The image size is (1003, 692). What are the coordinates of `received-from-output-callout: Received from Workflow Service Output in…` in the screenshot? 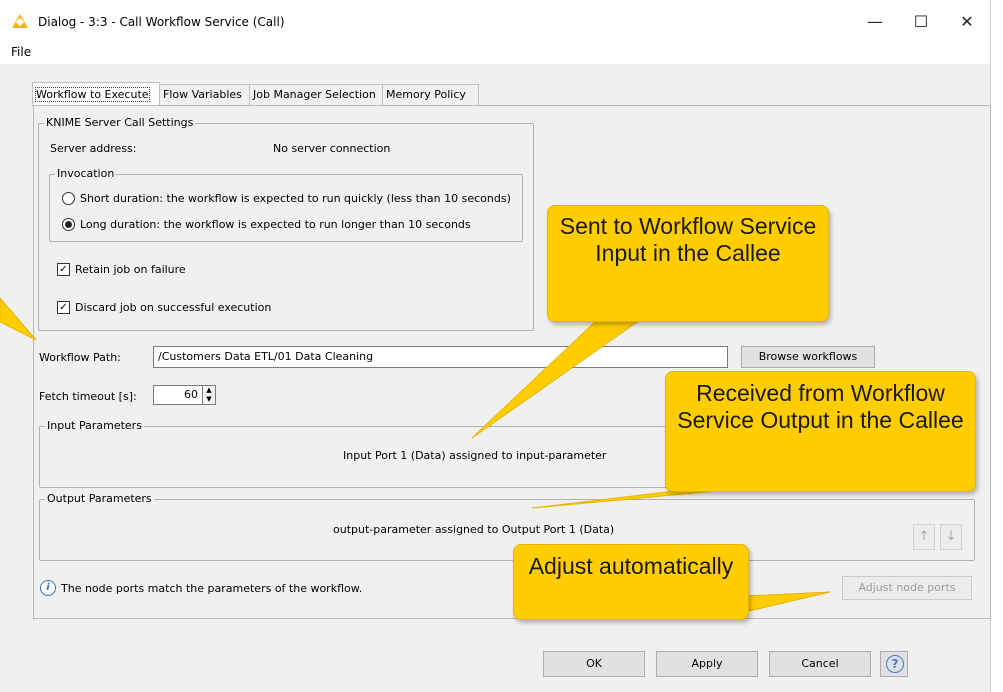 It's located at (820, 431).